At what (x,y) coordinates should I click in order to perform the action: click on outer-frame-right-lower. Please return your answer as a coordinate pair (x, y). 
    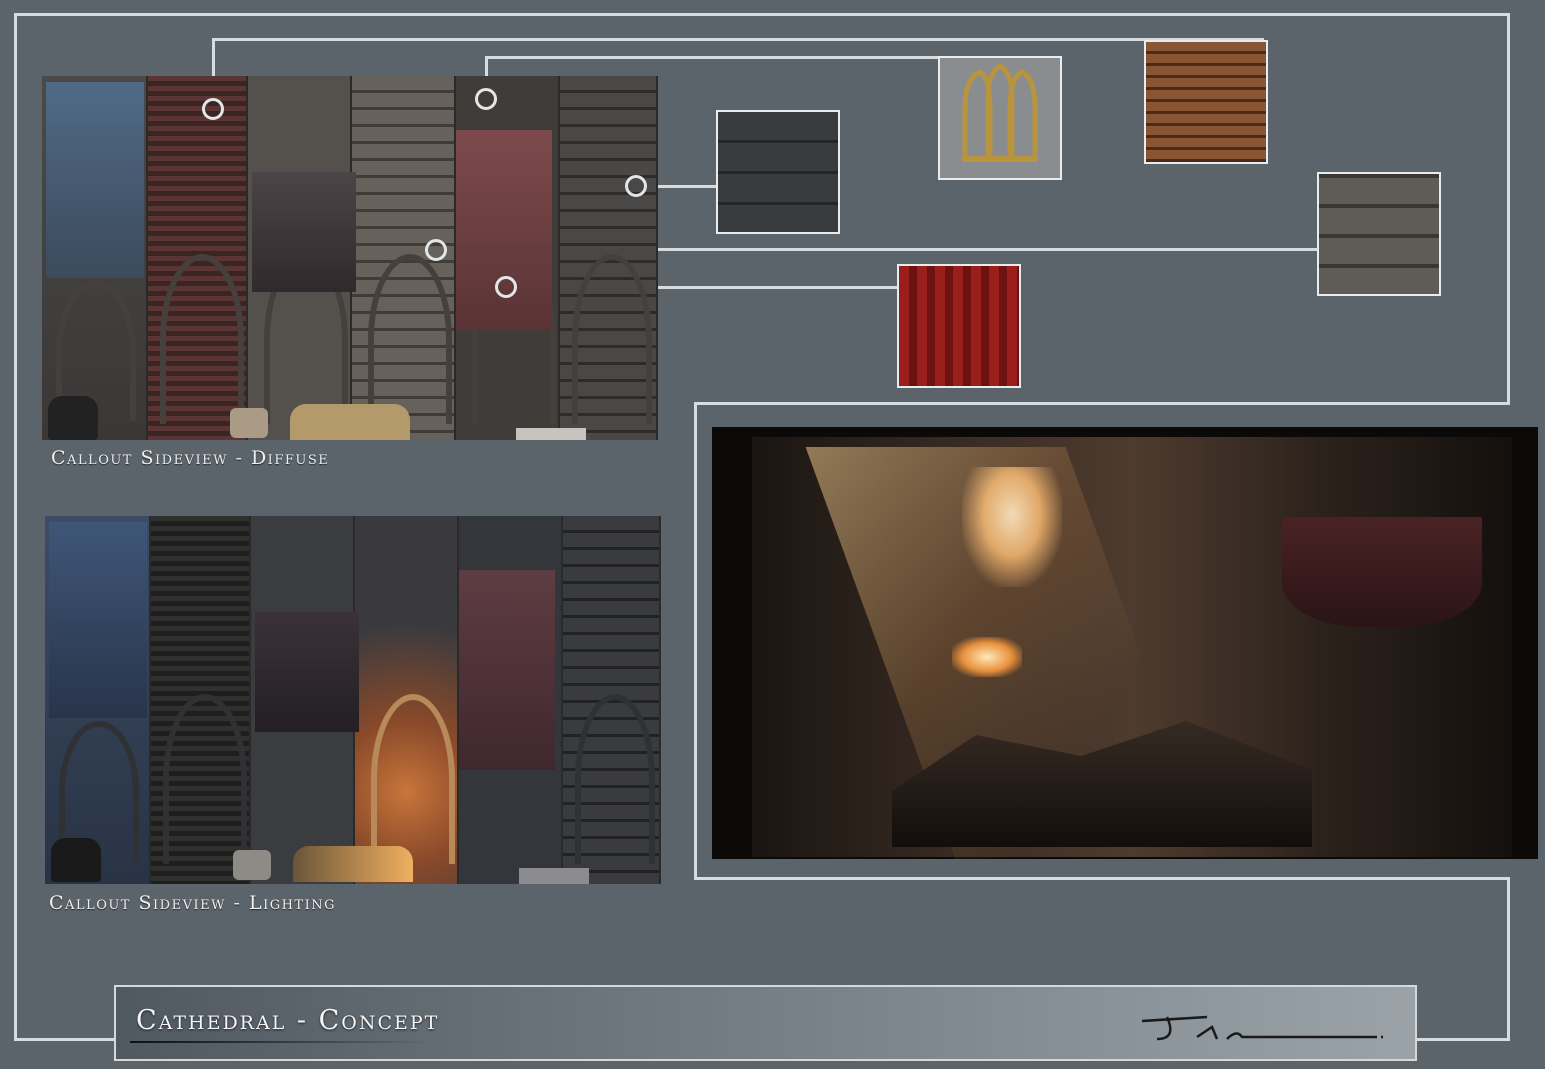
    Looking at the image, I should click on (1508, 959).